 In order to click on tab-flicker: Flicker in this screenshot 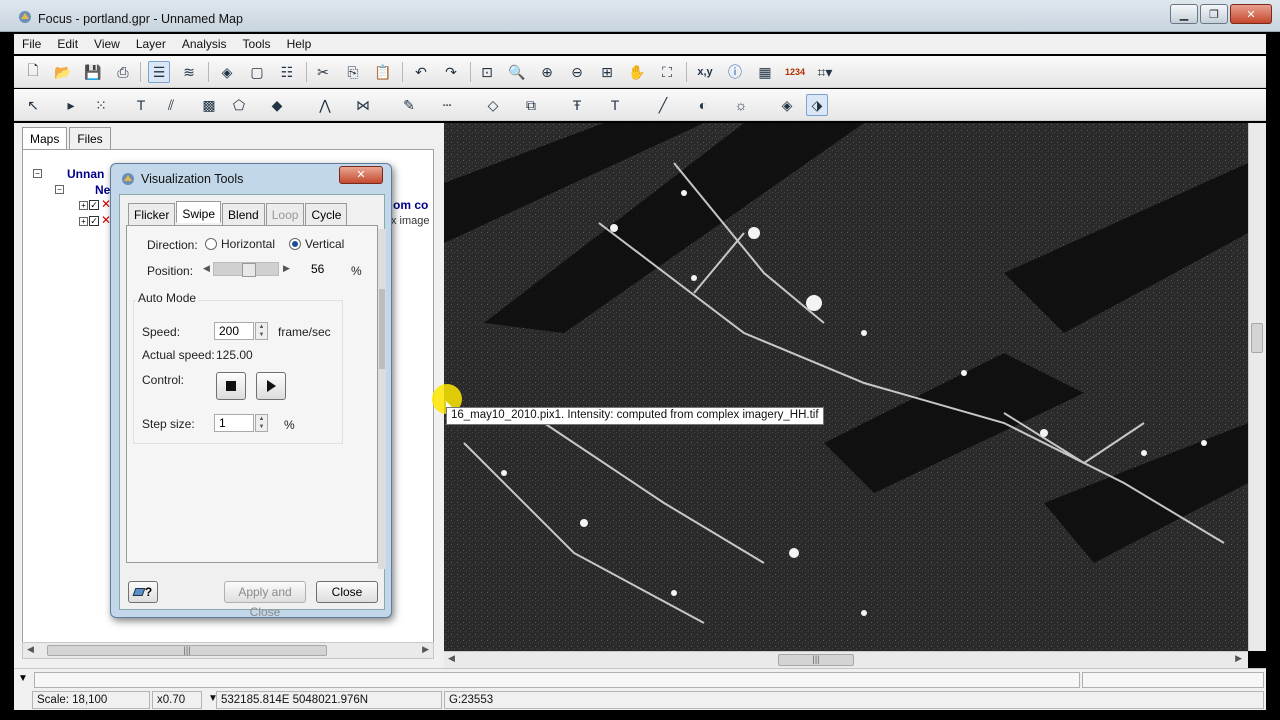, I will do `click(152, 214)`.